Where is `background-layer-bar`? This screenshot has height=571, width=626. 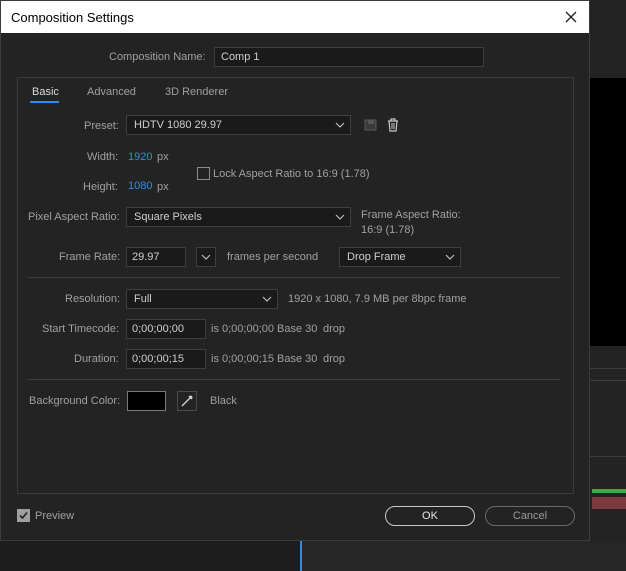
background-layer-bar is located at coordinates (609, 503).